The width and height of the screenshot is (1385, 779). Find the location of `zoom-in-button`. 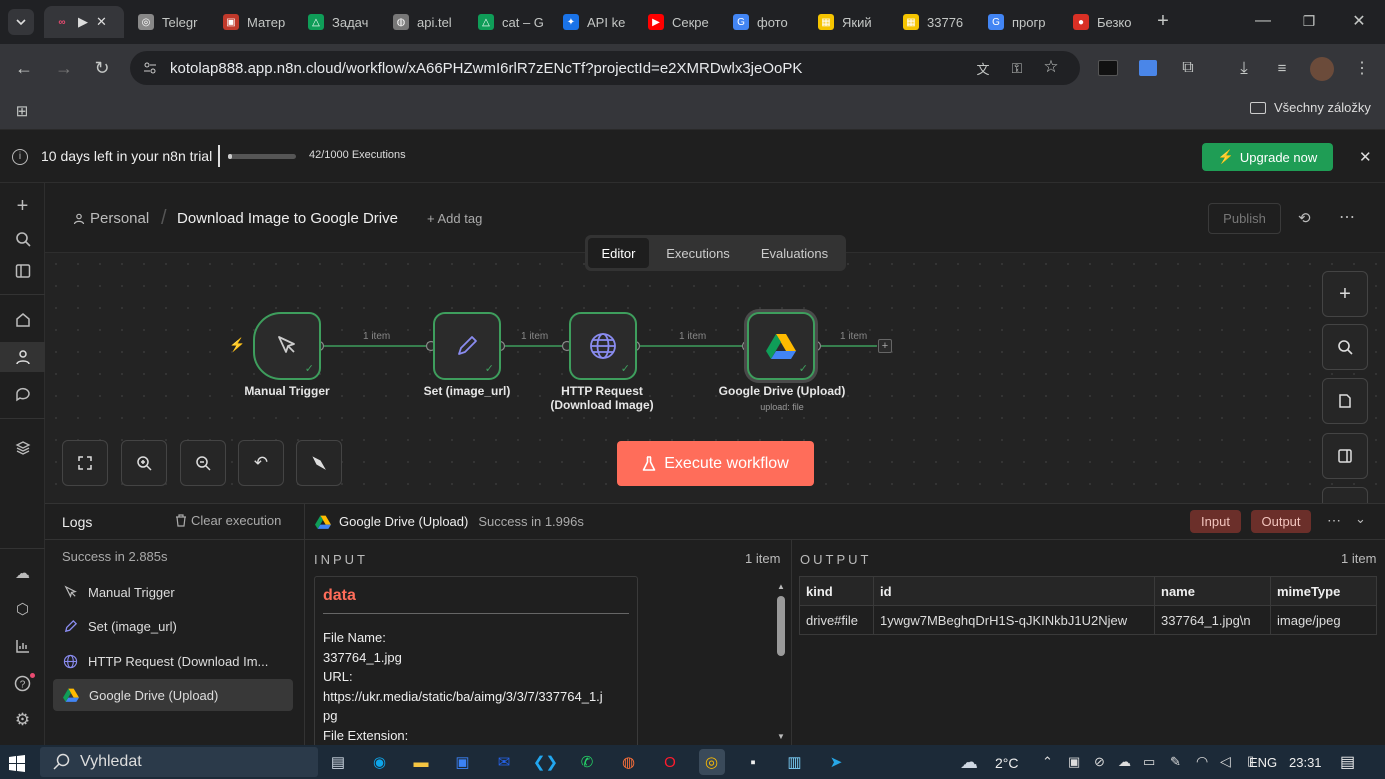

zoom-in-button is located at coordinates (144, 463).